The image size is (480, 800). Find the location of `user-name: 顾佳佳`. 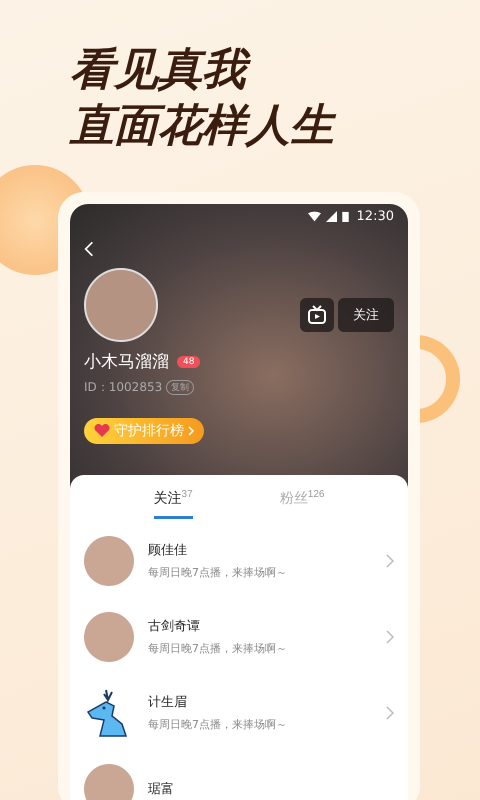

user-name: 顾佳佳 is located at coordinates (168, 551).